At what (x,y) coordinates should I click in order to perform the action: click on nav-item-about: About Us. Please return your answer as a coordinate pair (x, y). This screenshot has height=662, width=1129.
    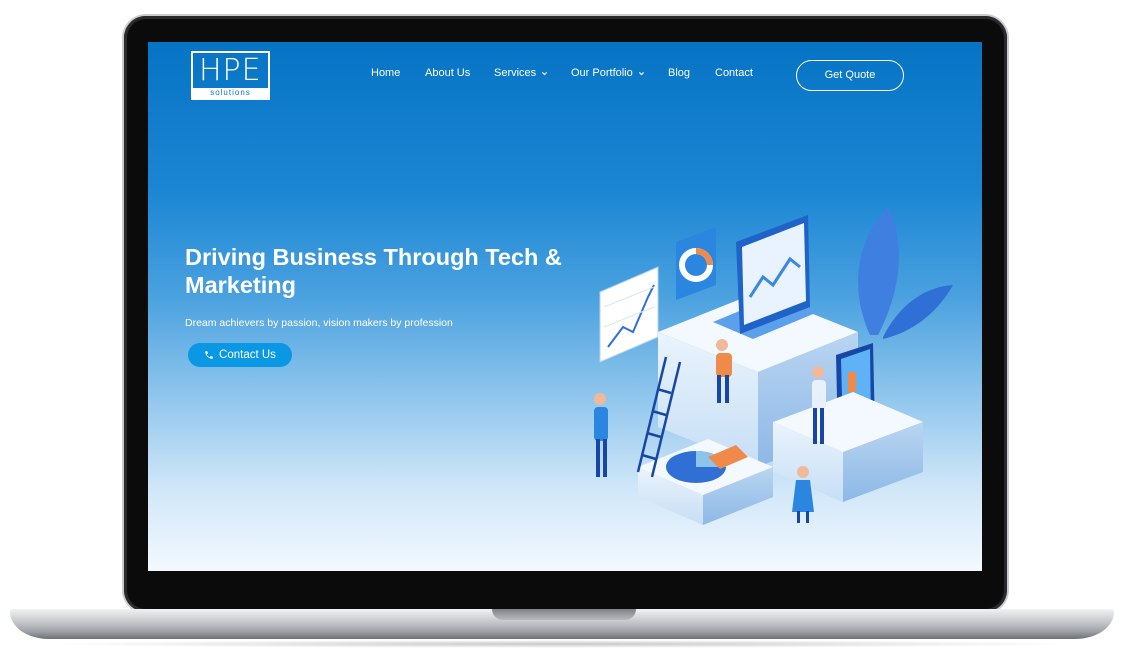
    Looking at the image, I should click on (447, 73).